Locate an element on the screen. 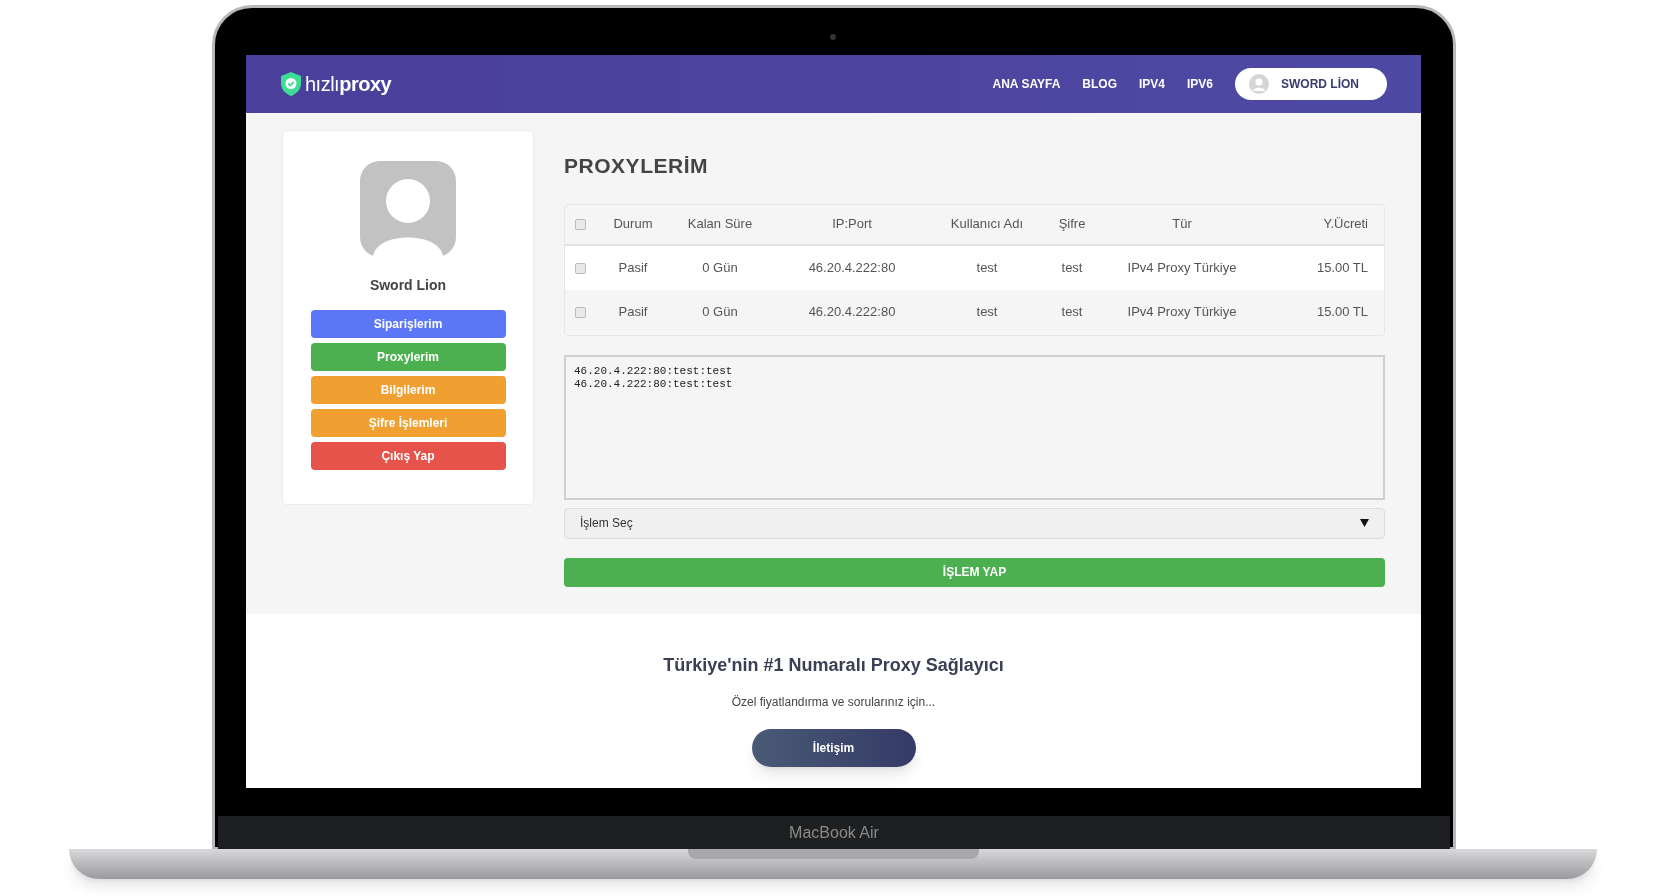 The image size is (1666, 896). page-title: PROXYLERİM is located at coordinates (637, 166).